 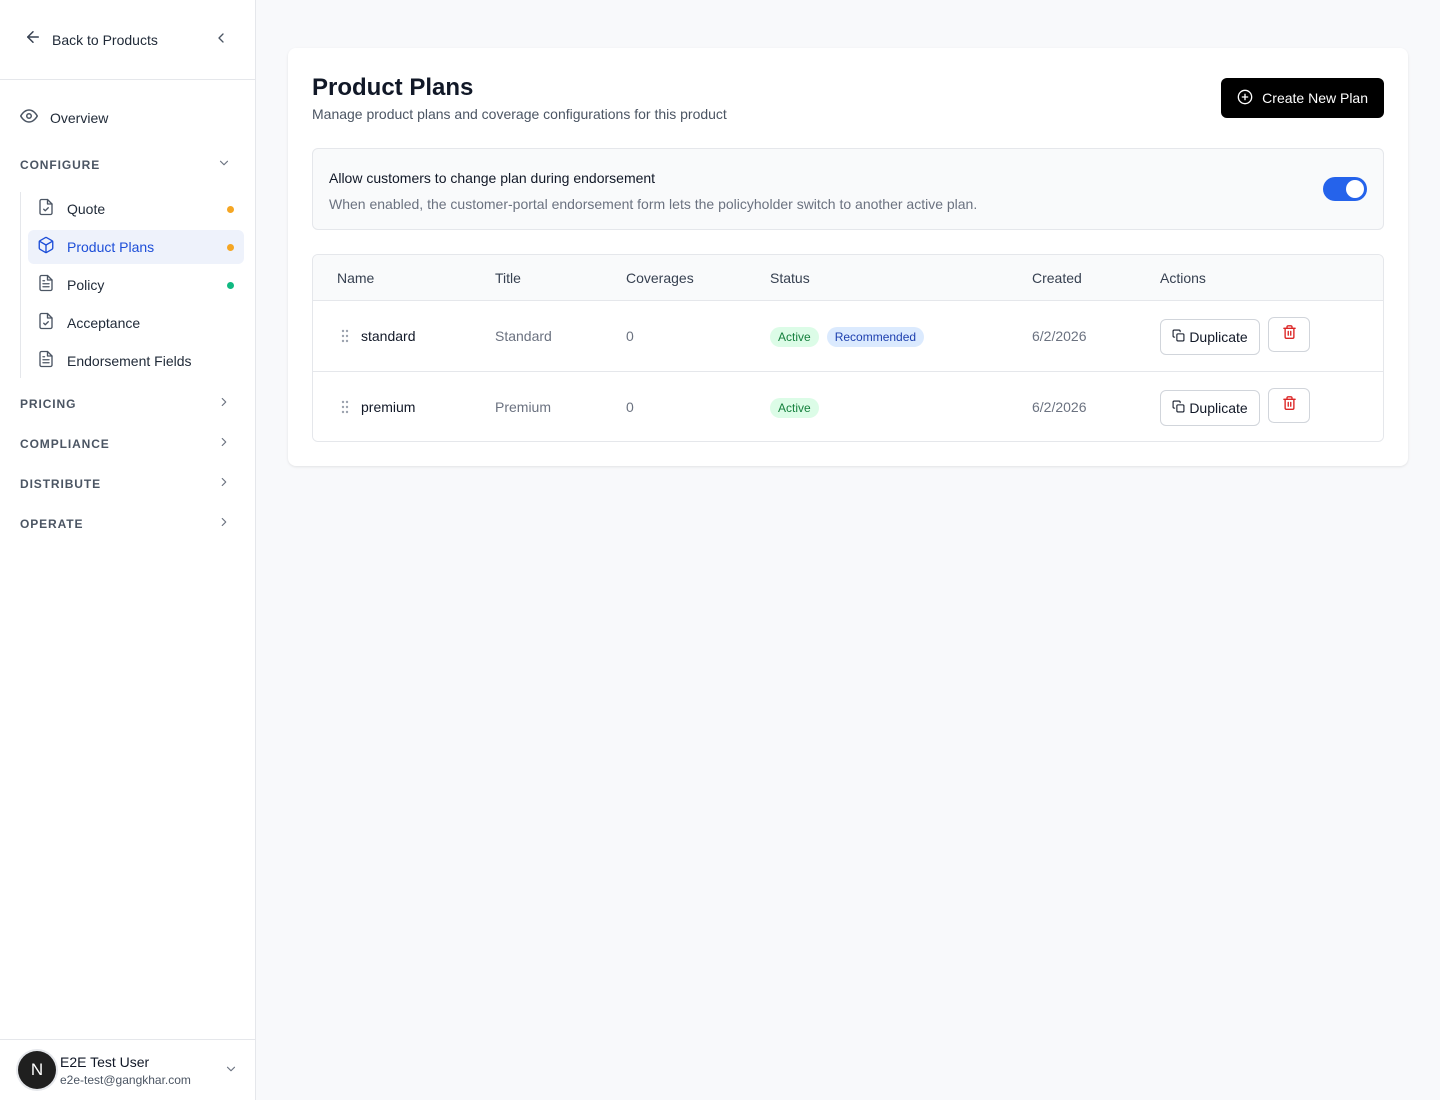 What do you see at coordinates (48, 404) in the screenshot?
I see `section-label: PRICING` at bounding box center [48, 404].